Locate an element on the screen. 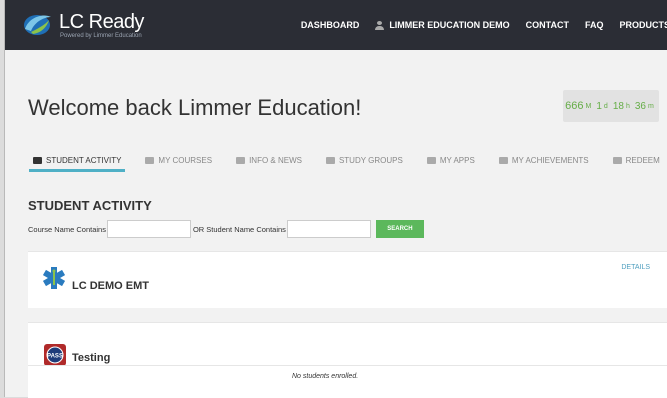 The height and width of the screenshot is (398, 667). chat-icon is located at coordinates (330, 160).